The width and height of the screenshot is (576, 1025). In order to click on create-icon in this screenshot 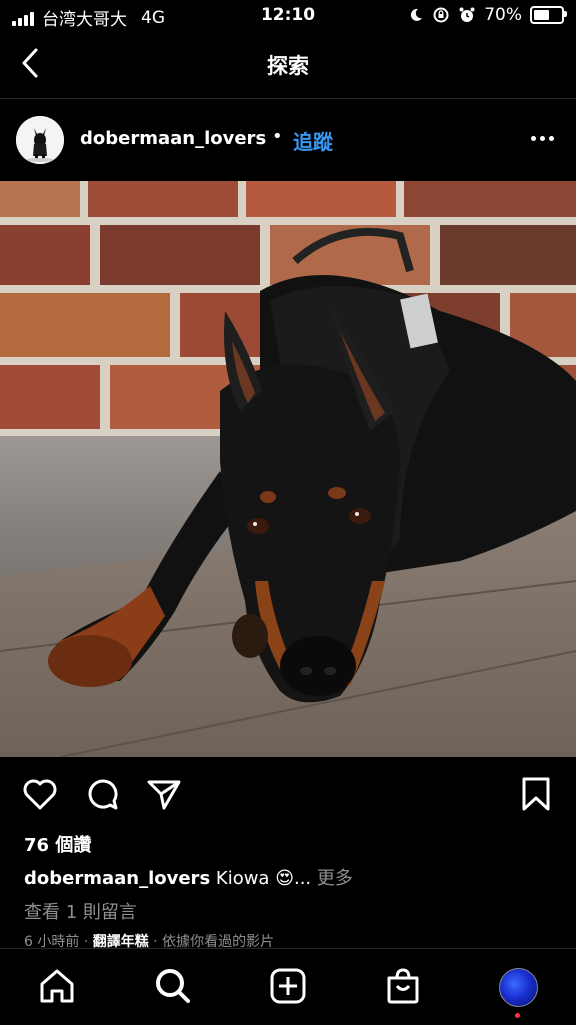, I will do `click(288, 986)`.